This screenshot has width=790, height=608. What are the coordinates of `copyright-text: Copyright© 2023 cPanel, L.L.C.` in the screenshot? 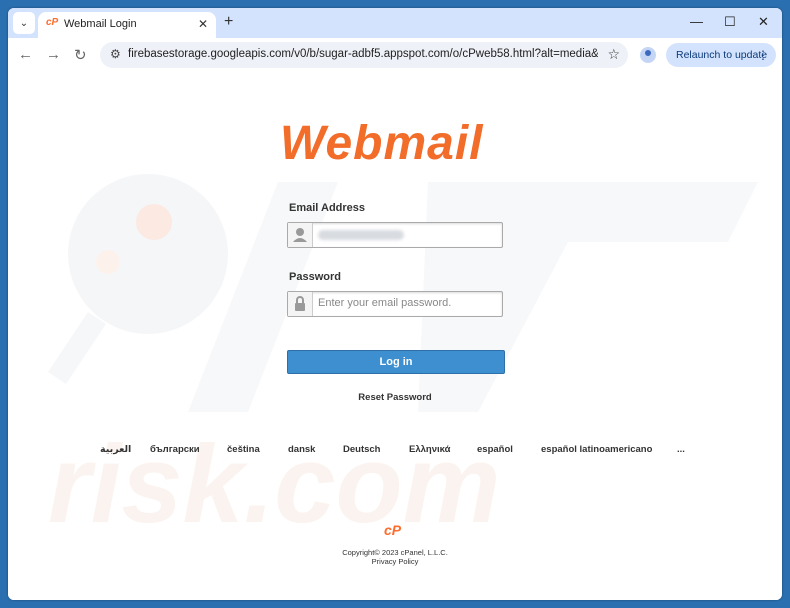 It's located at (395, 552).